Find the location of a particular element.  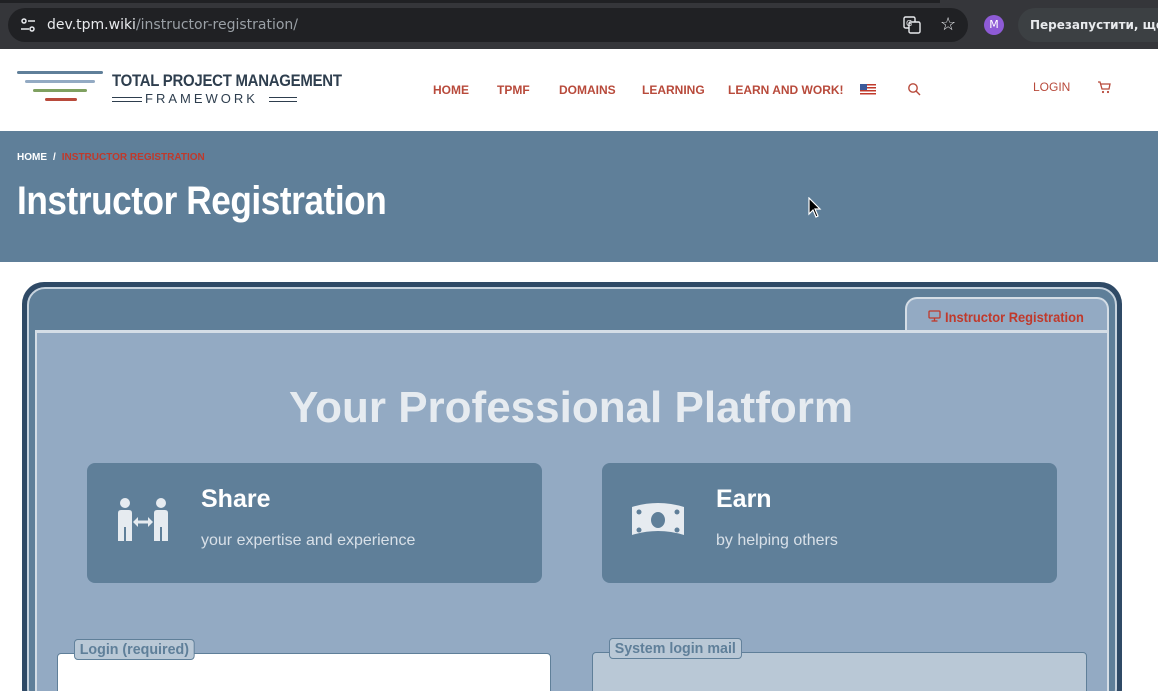

feature-earn-subtitle: by helping others is located at coordinates (777, 540).